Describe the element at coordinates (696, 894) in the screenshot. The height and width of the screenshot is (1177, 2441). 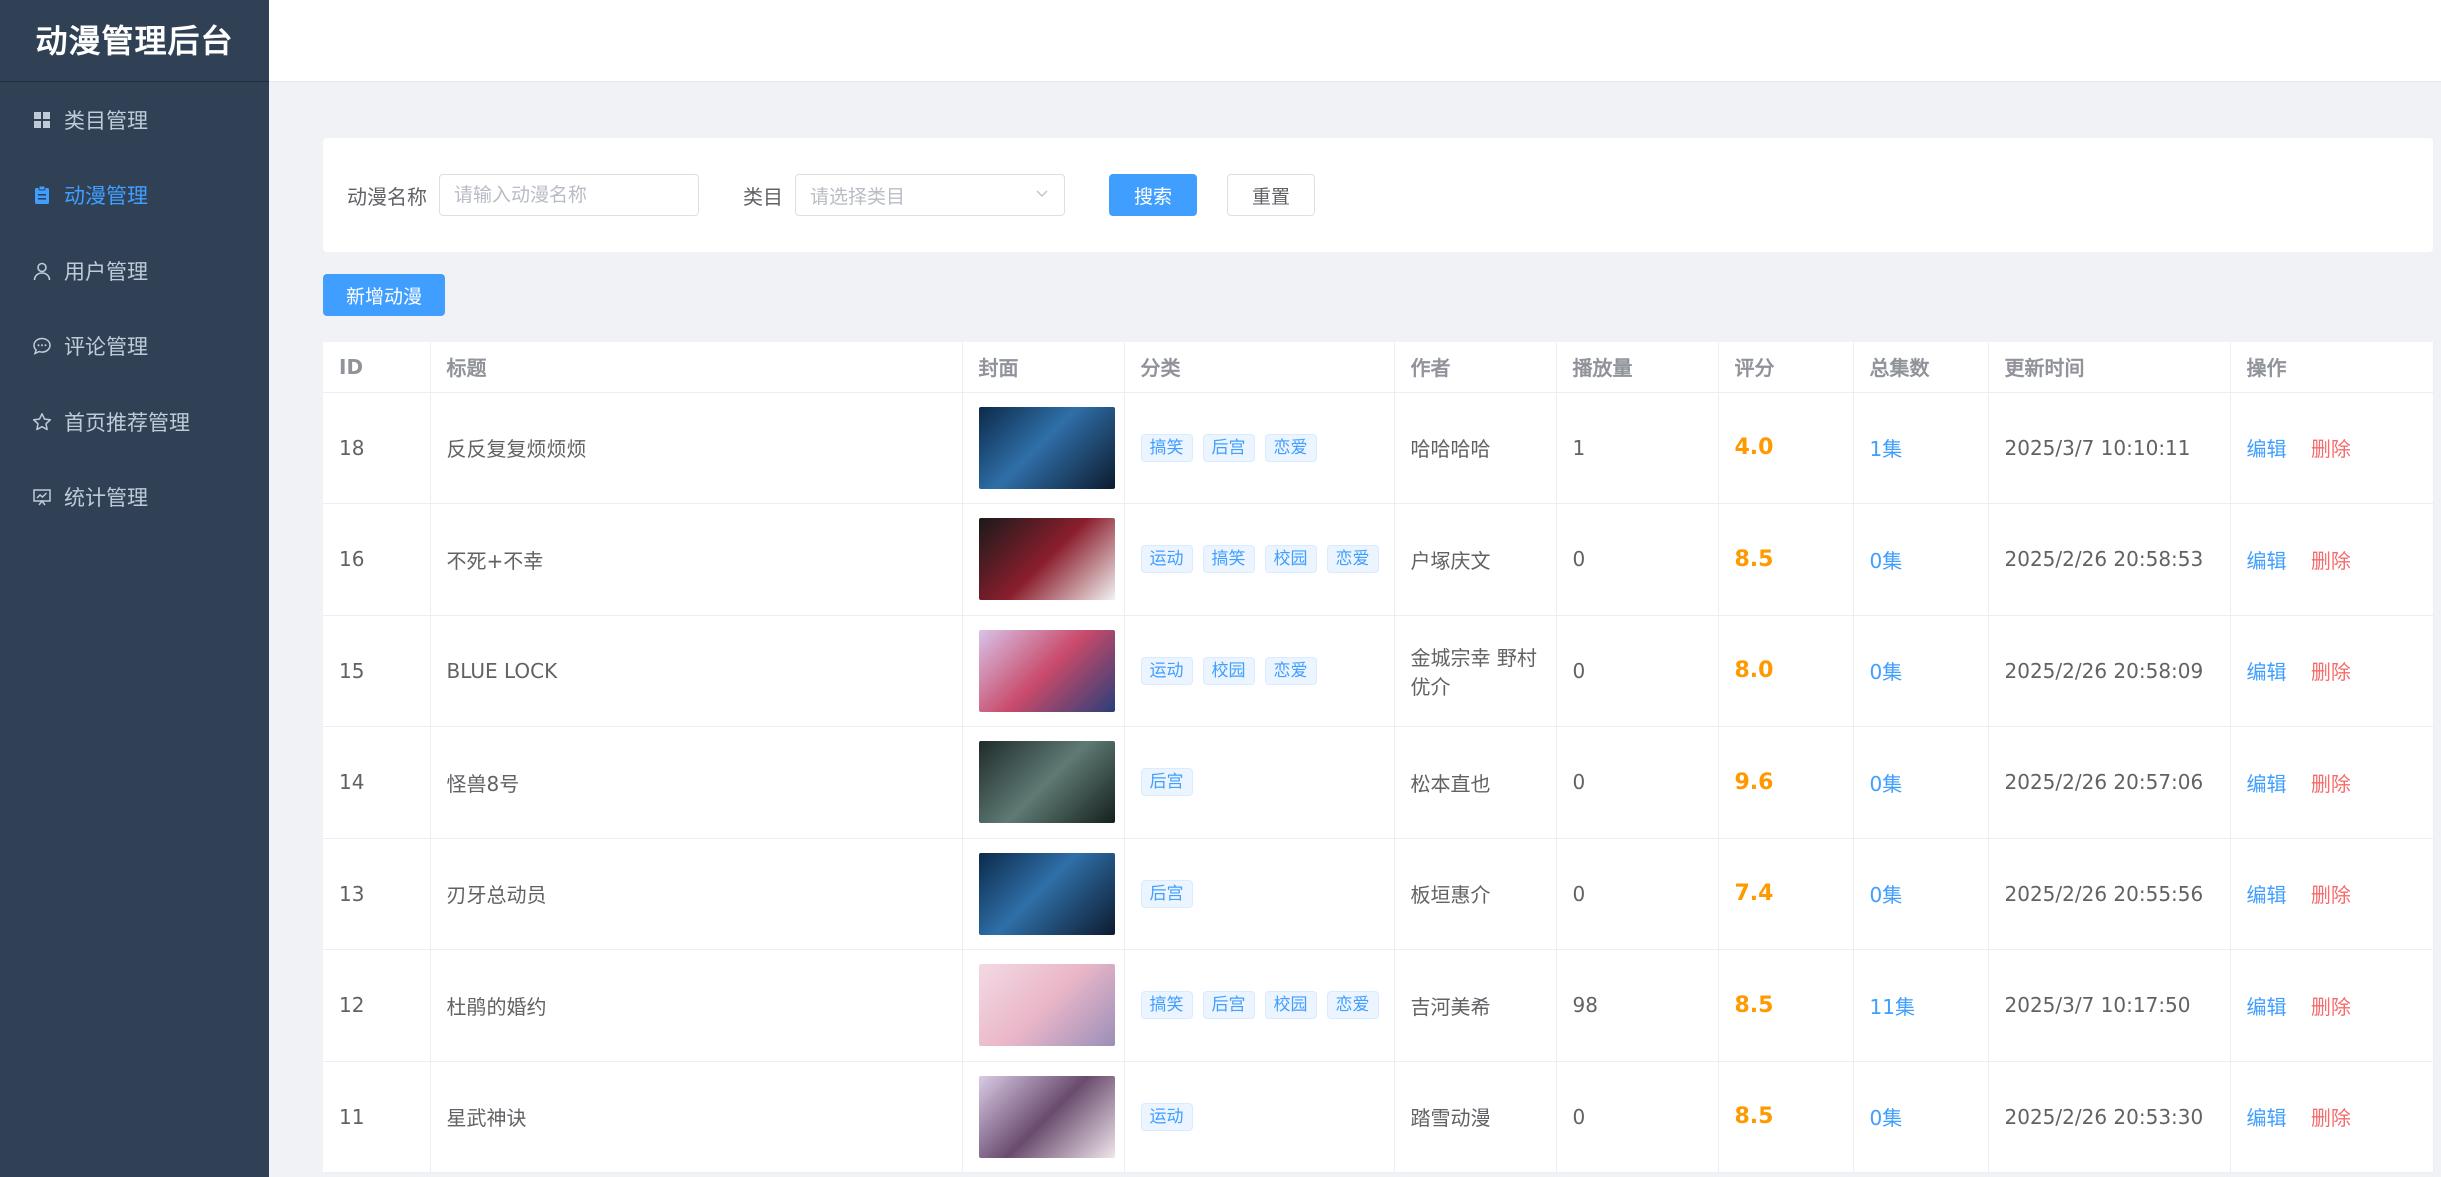
I see `cell-title: 刃牙总动员` at that location.